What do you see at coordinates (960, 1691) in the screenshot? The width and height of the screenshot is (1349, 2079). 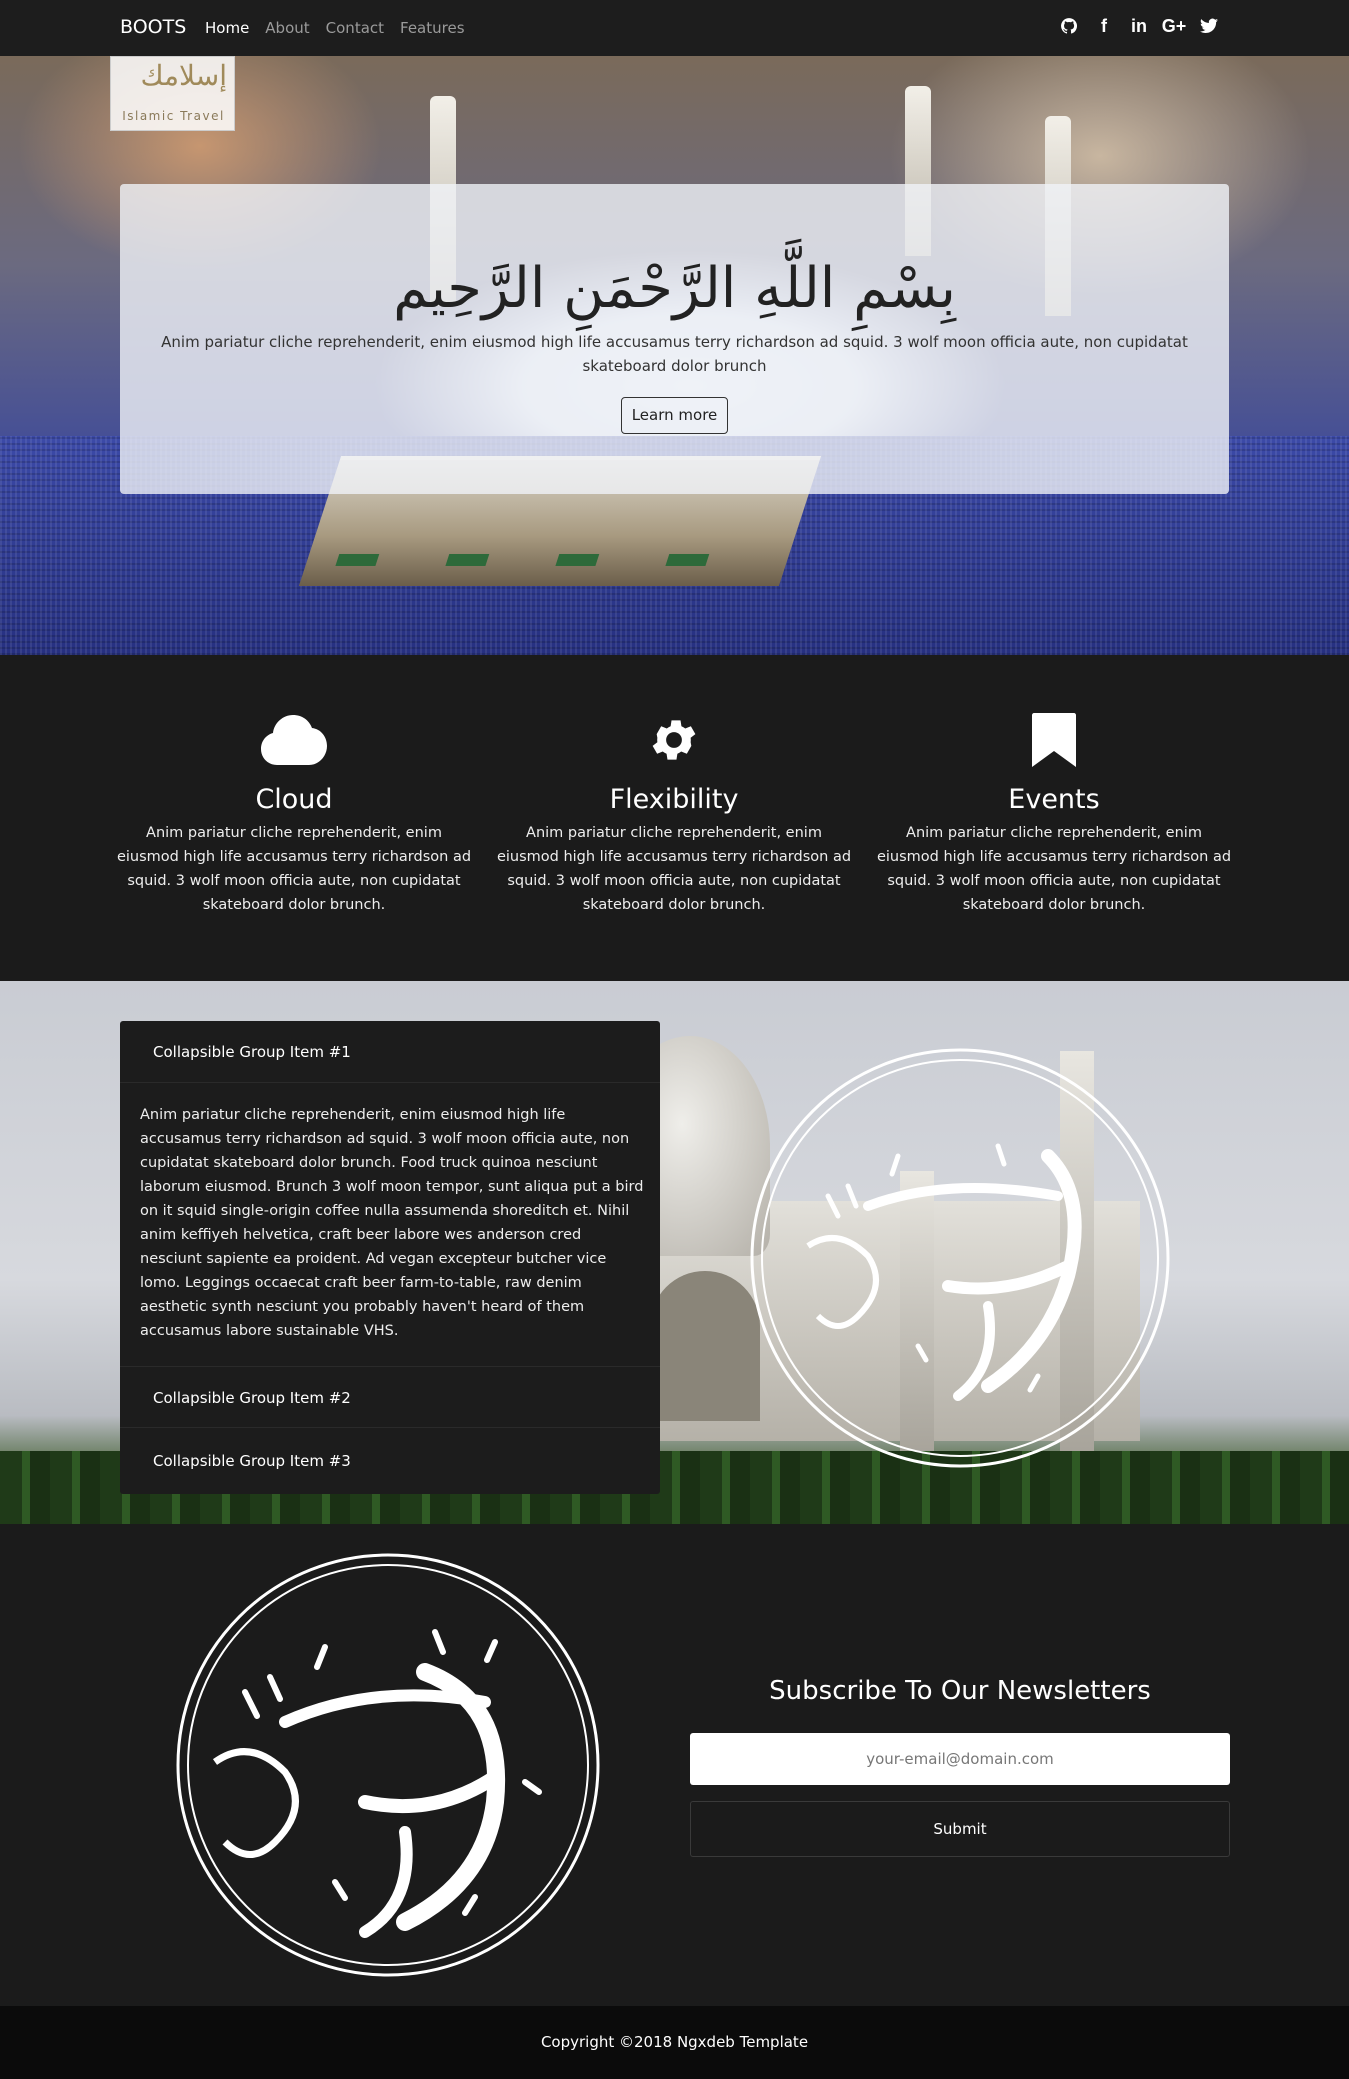 I see `newsletter-title: Subscribe To Our Newsletters` at bounding box center [960, 1691].